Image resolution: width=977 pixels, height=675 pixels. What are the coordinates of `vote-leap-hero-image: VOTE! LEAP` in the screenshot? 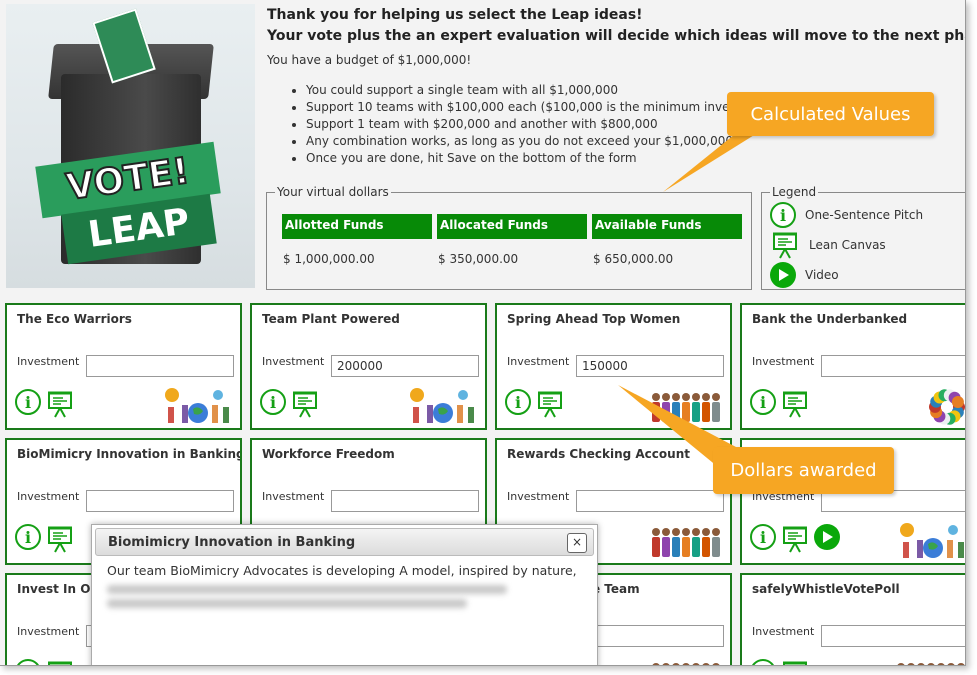 It's located at (130, 146).